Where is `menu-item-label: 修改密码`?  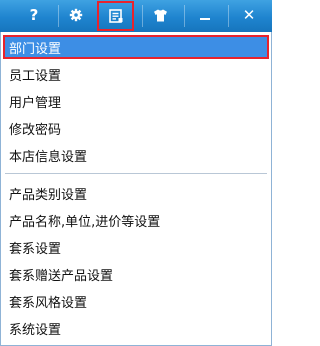
menu-item-label: 修改密码 is located at coordinates (35, 130).